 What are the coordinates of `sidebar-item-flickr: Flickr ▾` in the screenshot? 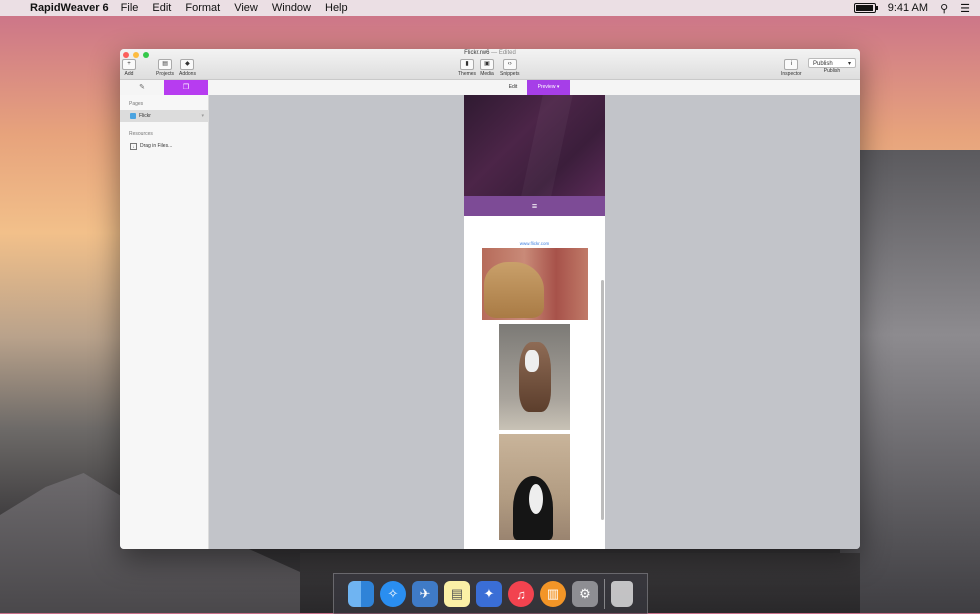 It's located at (164, 116).